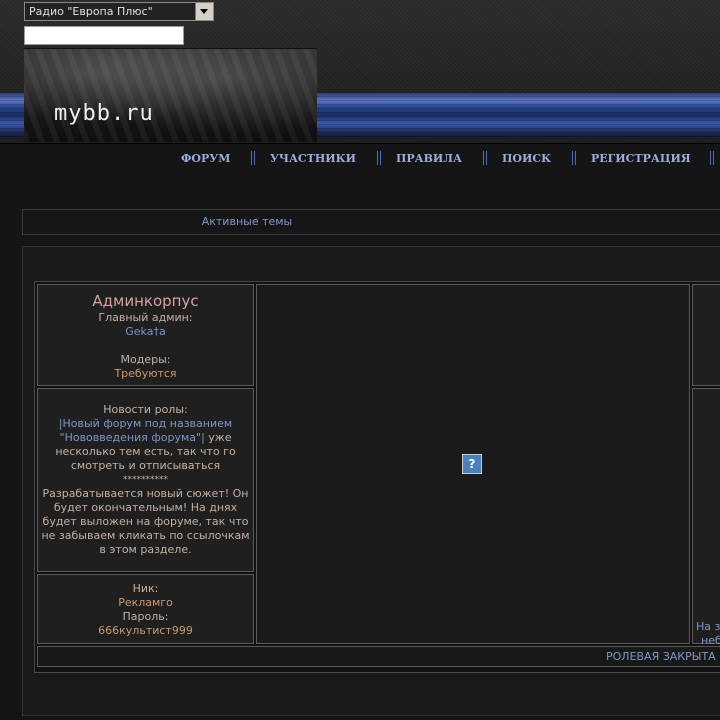 The image size is (720, 720). What do you see at coordinates (91, 11) in the screenshot?
I see `radio-select-value: Радио "Европа Плюс"` at bounding box center [91, 11].